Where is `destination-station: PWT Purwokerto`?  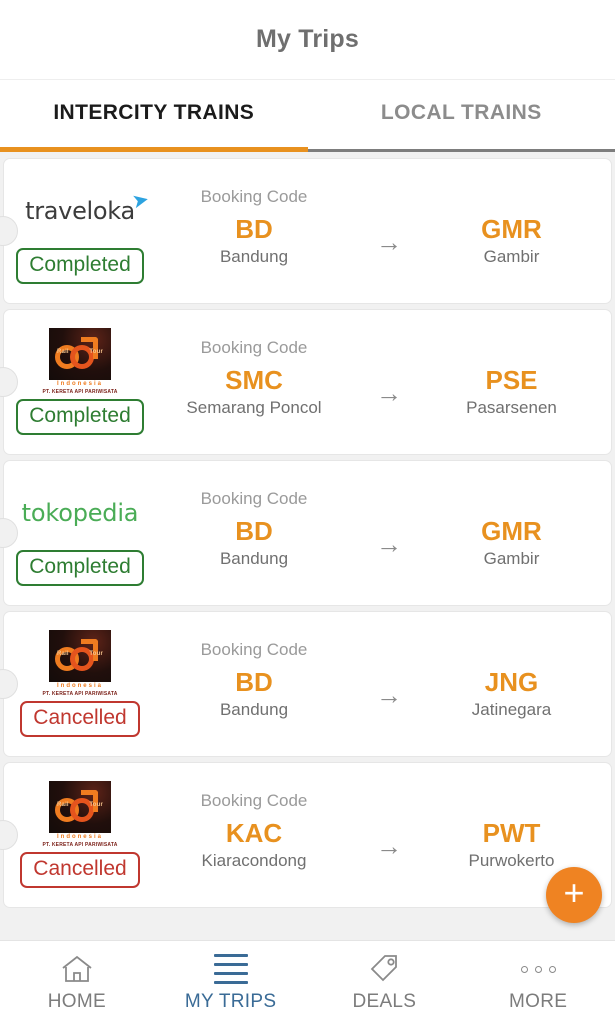
destination-station: PWT Purwokerto is located at coordinates (511, 844).